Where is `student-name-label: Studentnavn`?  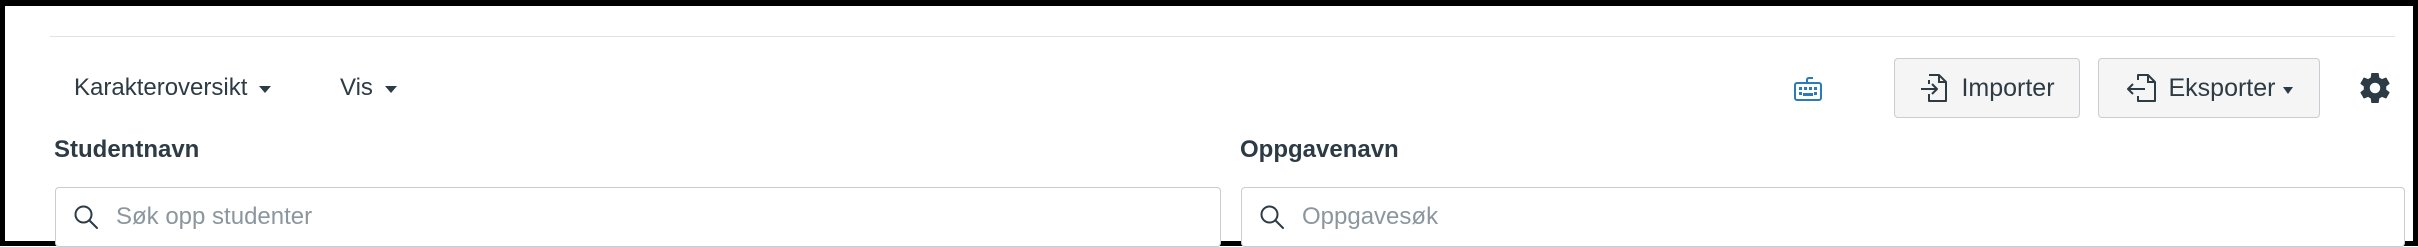
student-name-label: Studentnavn is located at coordinates (127, 149).